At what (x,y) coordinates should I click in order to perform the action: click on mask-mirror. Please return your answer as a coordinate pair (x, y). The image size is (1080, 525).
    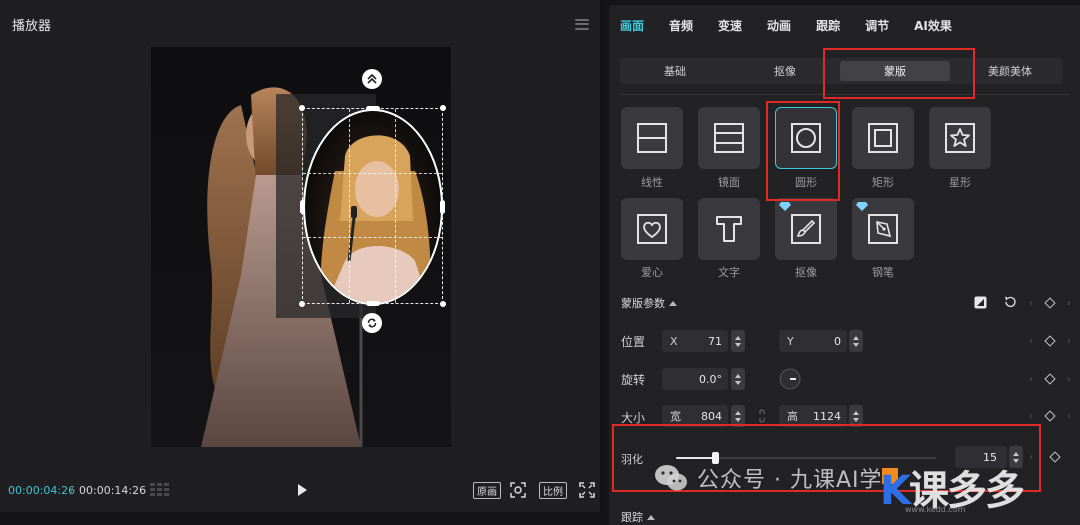
    Looking at the image, I should click on (729, 138).